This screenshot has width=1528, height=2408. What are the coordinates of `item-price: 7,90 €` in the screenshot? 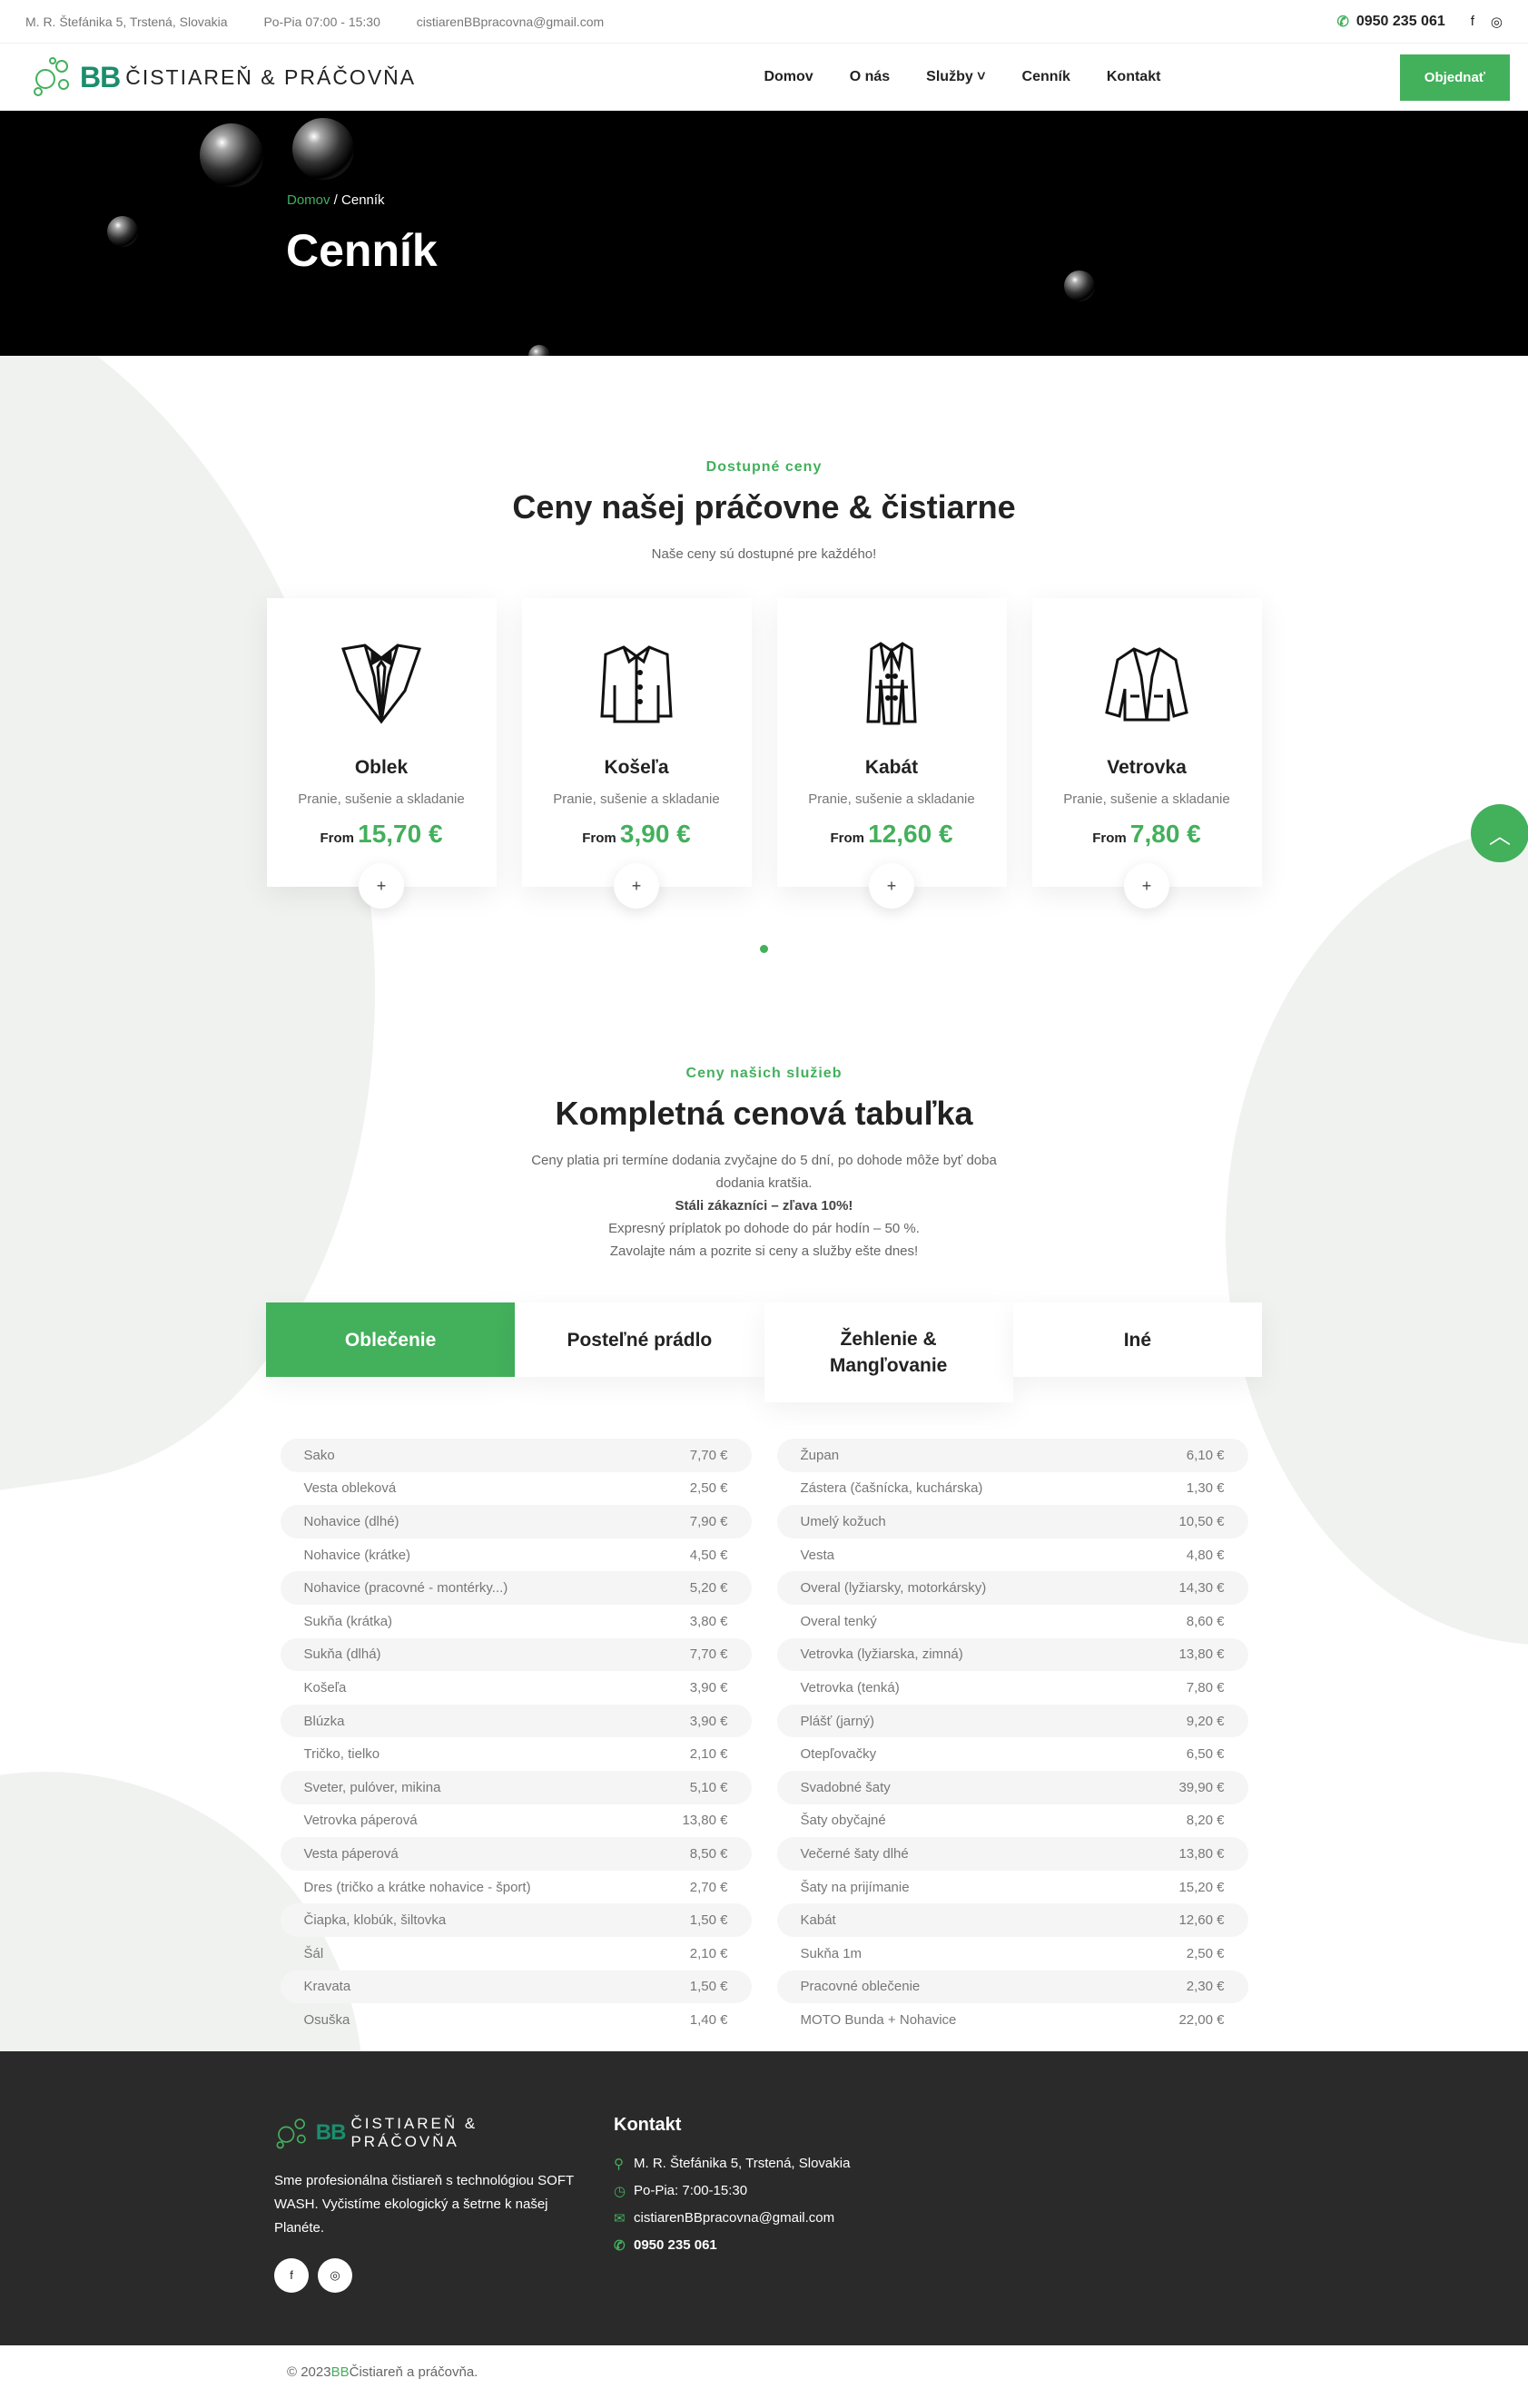 It's located at (708, 1521).